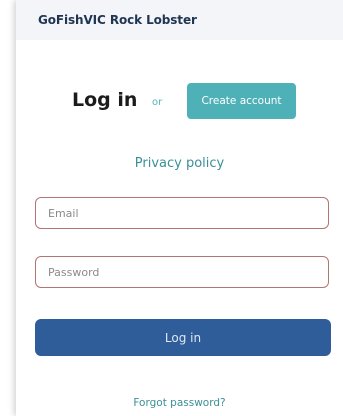  I want to click on app-header: GoFishVIC Rock Lobster, so click(179, 20).